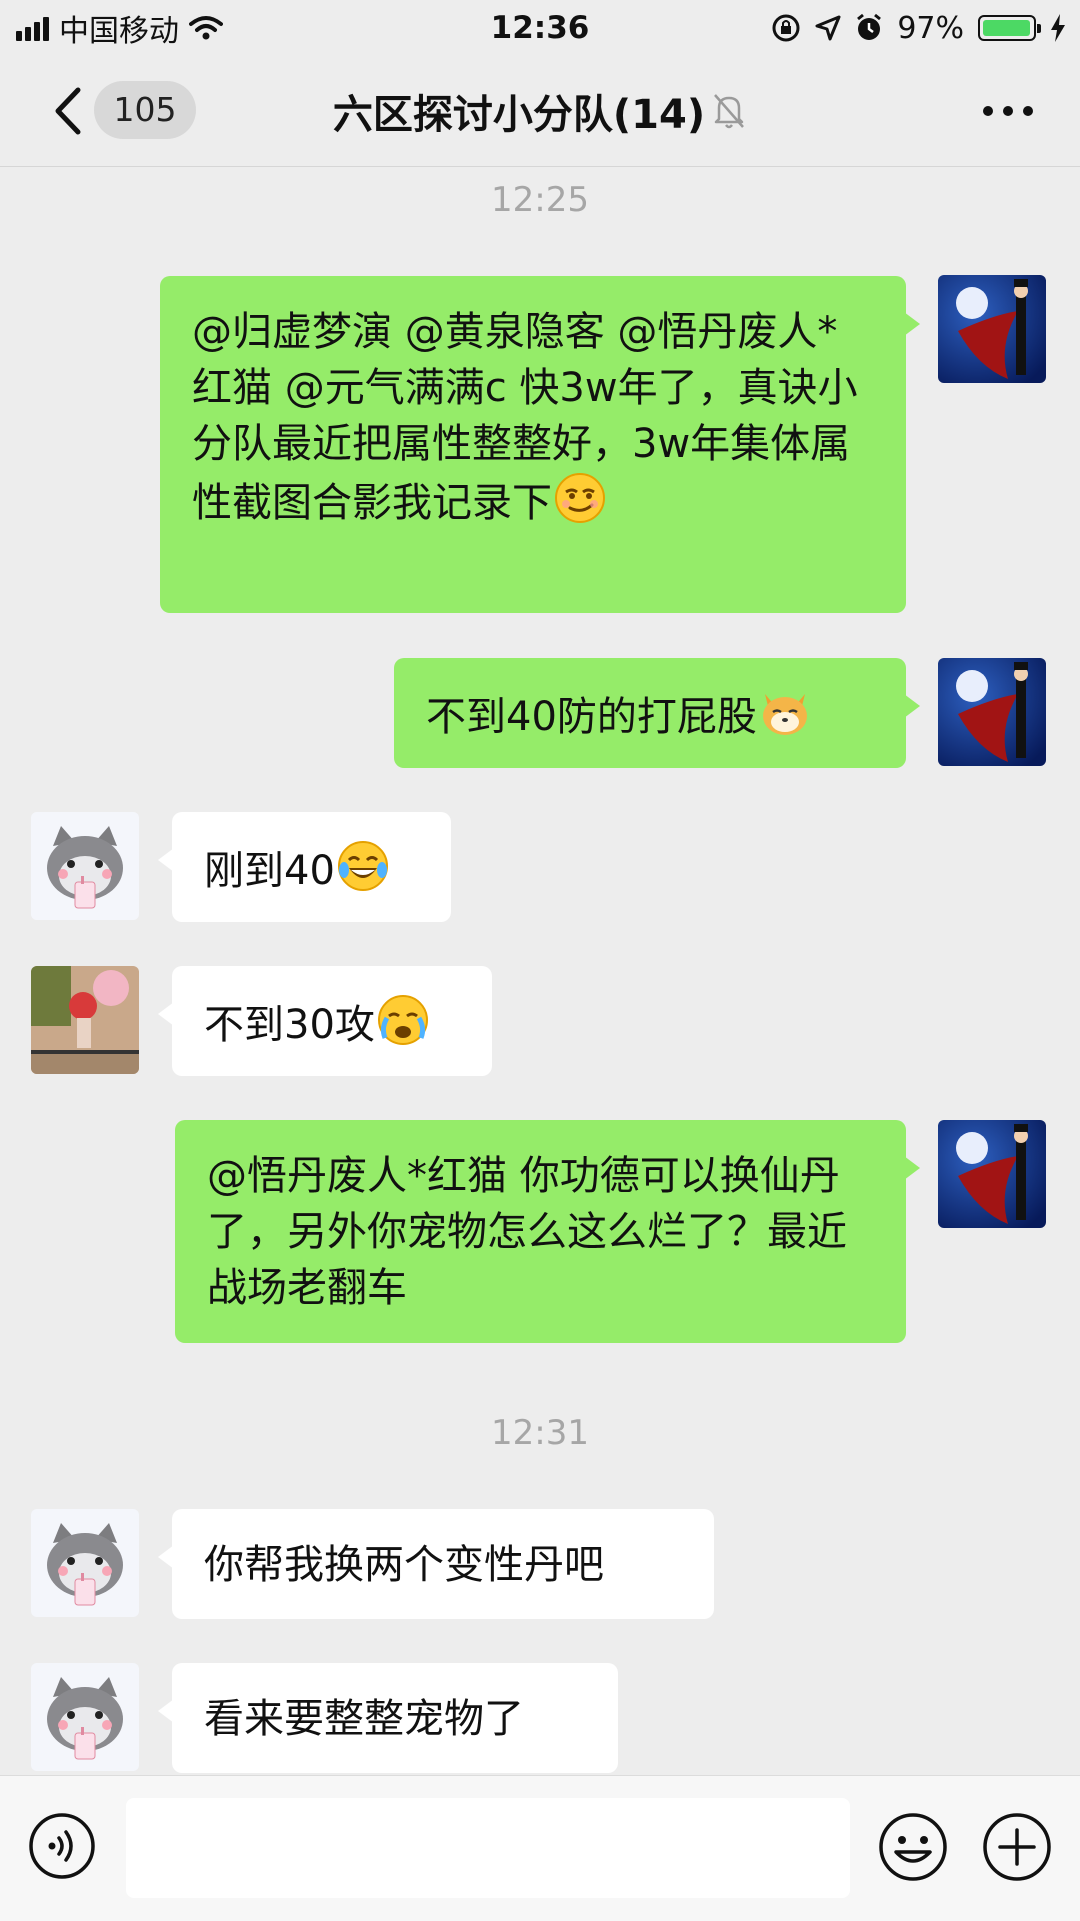  Describe the element at coordinates (362, 866) in the screenshot. I see `tears-of-joy-emoji` at that location.